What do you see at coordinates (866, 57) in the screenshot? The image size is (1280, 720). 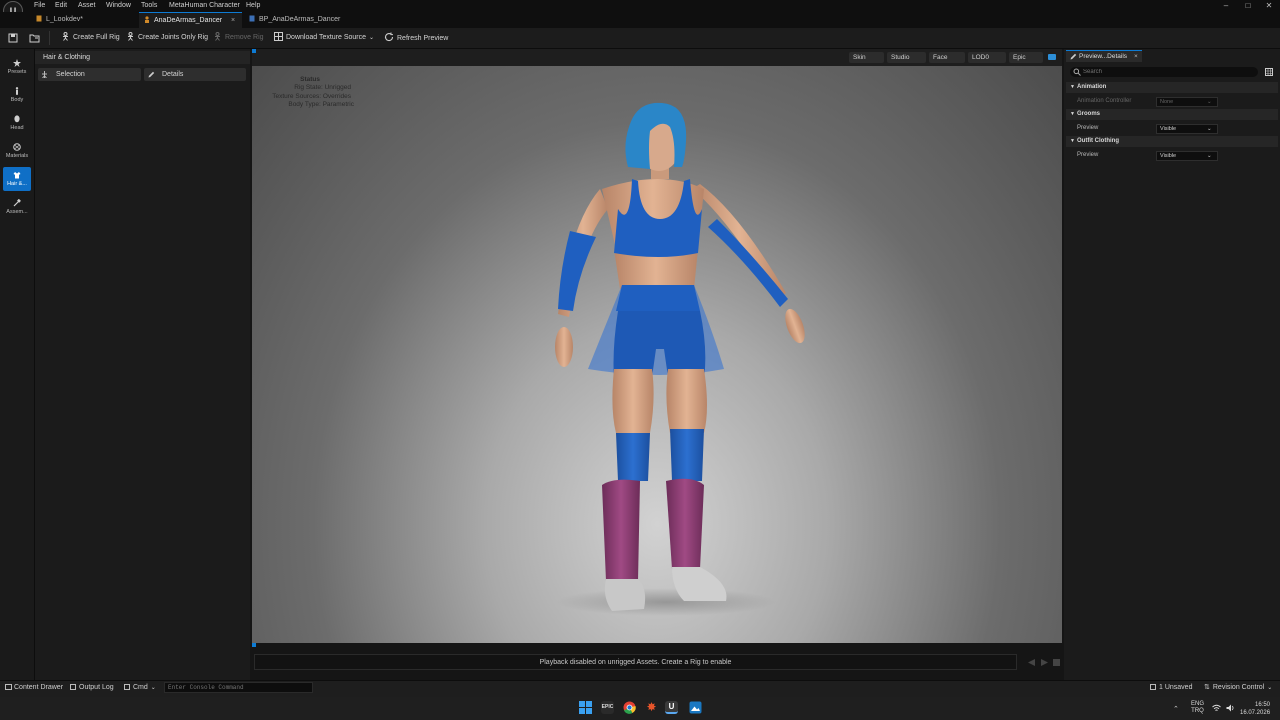 I see `skin-dropdown: Skin` at bounding box center [866, 57].